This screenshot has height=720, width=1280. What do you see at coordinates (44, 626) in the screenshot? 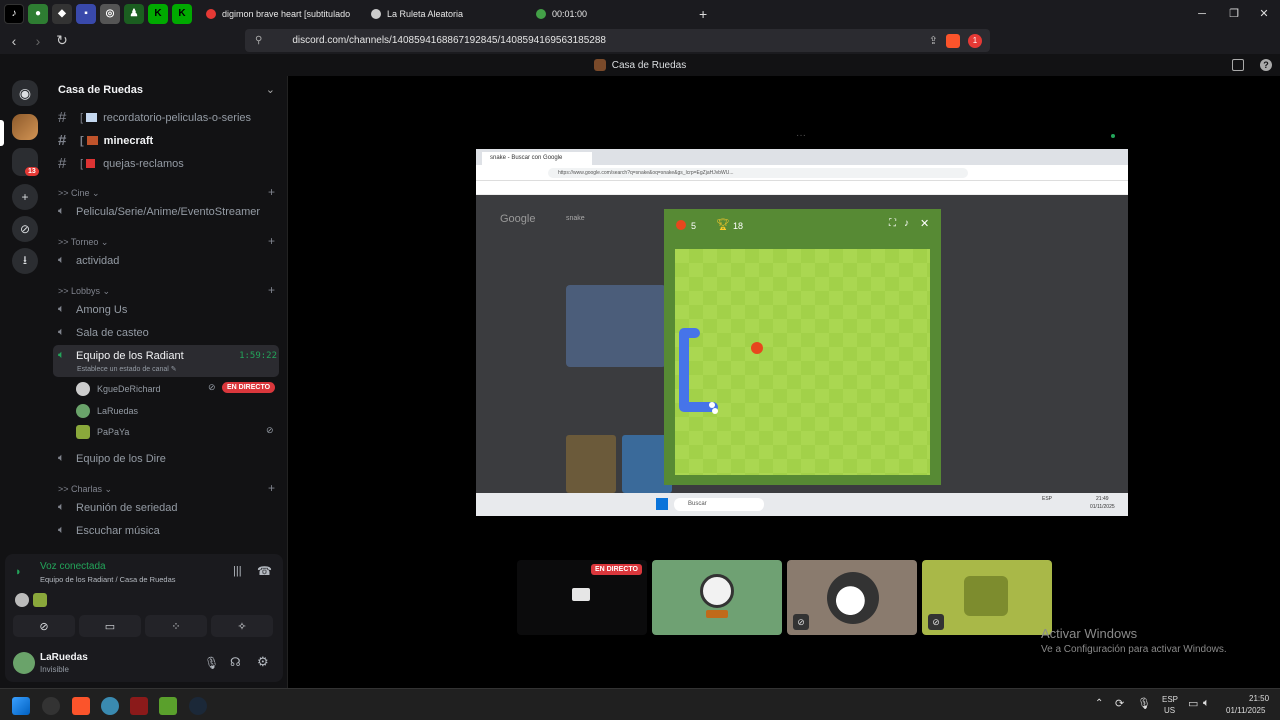
I see `camera-off-button: ⊘` at bounding box center [44, 626].